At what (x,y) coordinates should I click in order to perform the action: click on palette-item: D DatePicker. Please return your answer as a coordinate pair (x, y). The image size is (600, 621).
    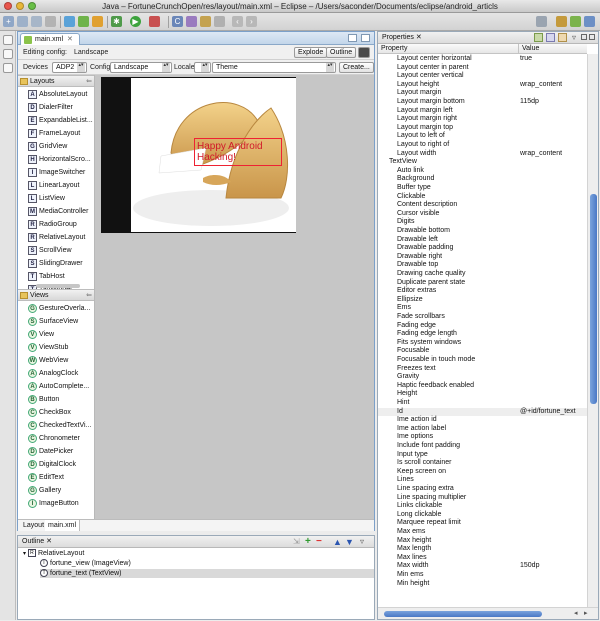
    Looking at the image, I should click on (50, 451).